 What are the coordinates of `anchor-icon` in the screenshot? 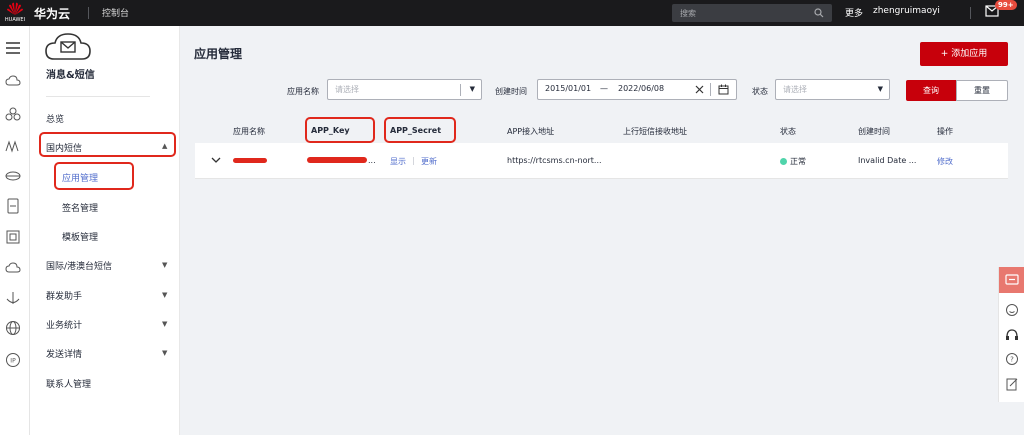 It's located at (13, 298).